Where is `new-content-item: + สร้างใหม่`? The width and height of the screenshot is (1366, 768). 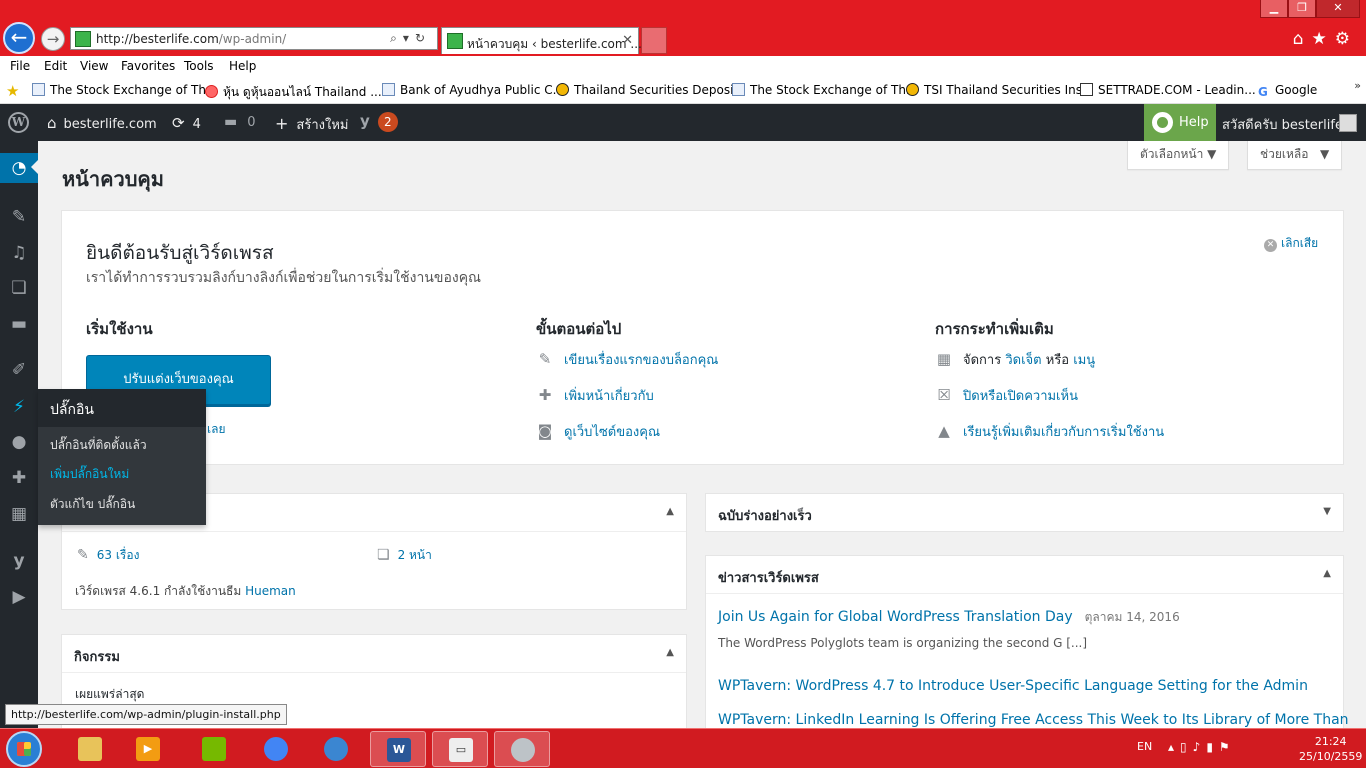 new-content-item: + สร้างใหม่ is located at coordinates (311, 124).